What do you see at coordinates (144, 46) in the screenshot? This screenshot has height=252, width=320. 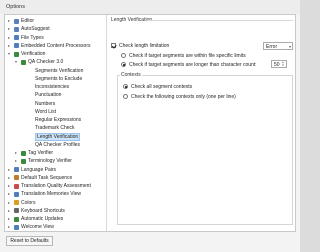 I see `check-length-label: Check length limitation` at bounding box center [144, 46].